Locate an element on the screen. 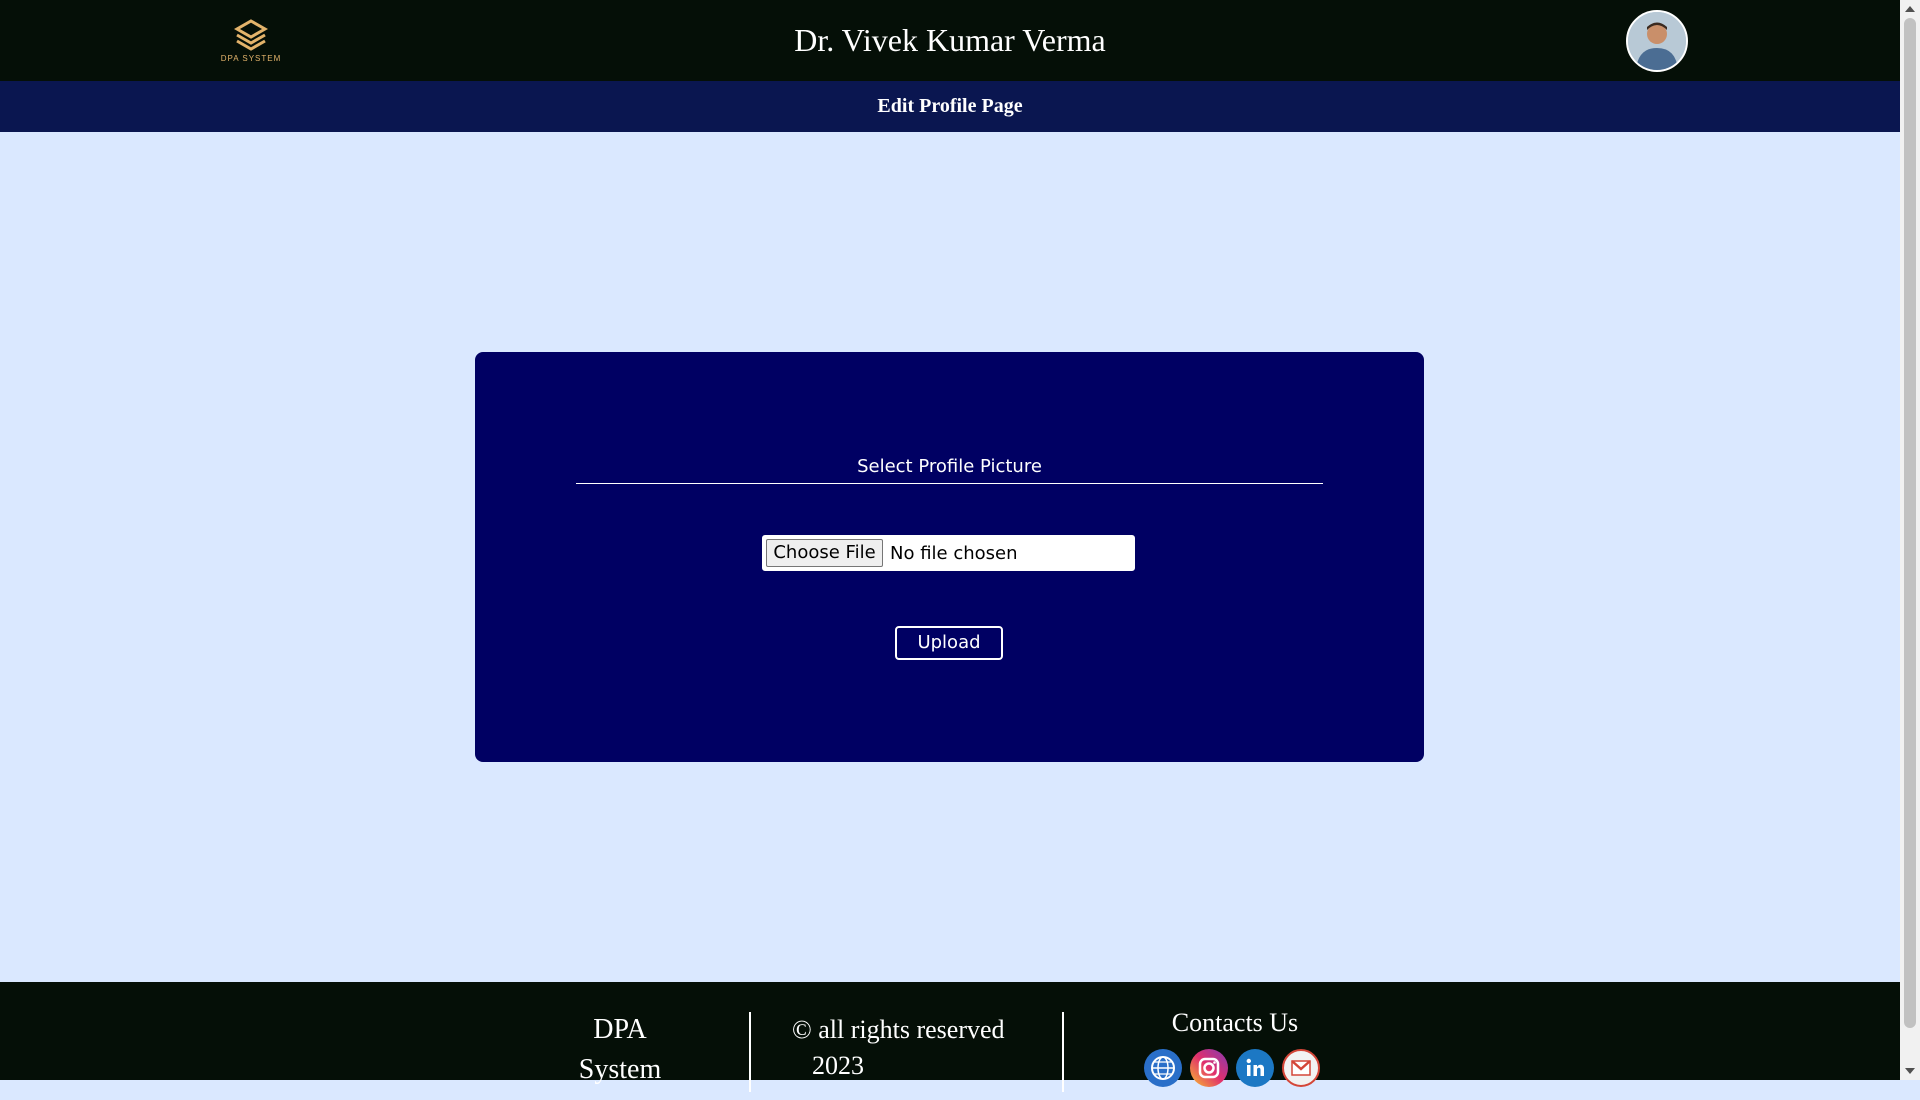 The width and height of the screenshot is (1920, 1100). select-profile-label: Select Profile Picture is located at coordinates (949, 466).